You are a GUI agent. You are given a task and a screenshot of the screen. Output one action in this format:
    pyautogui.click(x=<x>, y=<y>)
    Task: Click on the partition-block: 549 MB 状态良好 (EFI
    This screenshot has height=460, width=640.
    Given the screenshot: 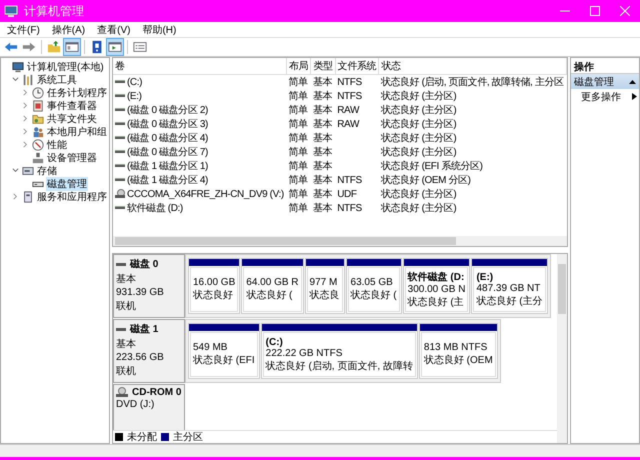 What is the action you would take?
    pyautogui.click(x=224, y=351)
    